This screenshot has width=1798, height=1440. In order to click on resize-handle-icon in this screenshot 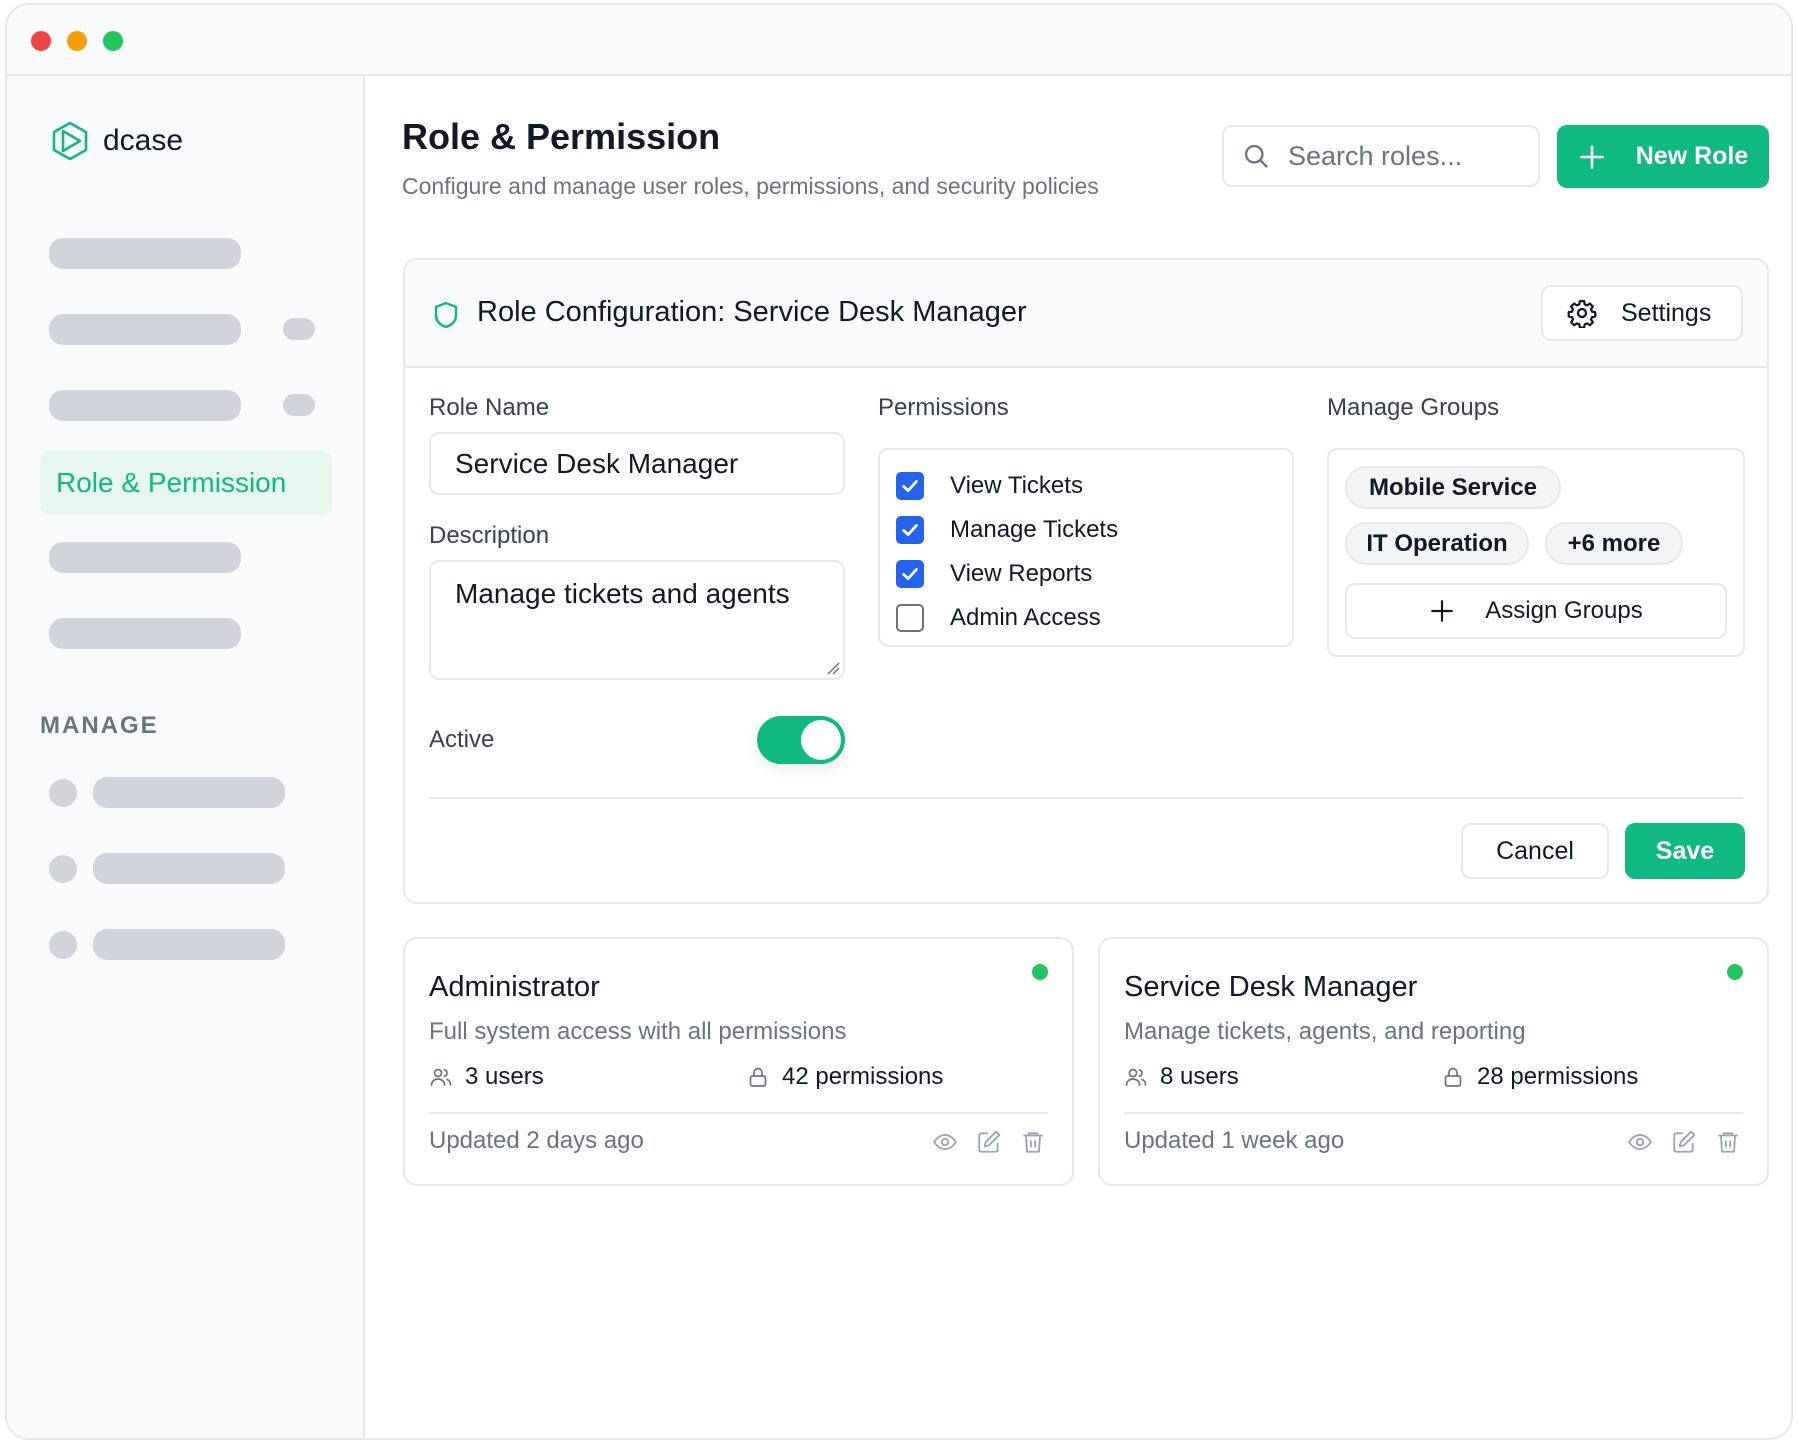, I will do `click(833, 668)`.